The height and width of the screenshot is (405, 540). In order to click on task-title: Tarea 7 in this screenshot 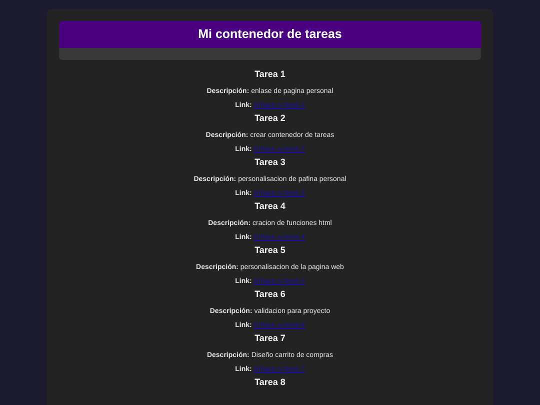, I will do `click(270, 338)`.